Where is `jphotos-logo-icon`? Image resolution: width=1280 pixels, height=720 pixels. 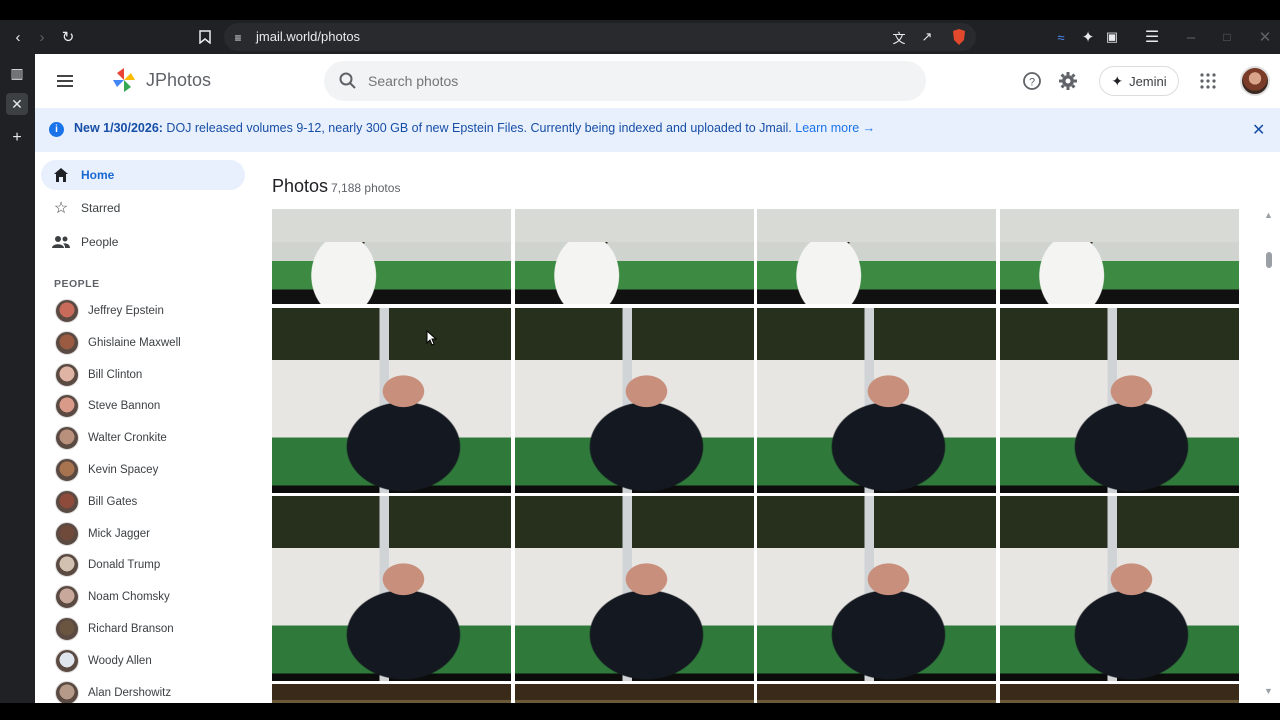
jphotos-logo-icon is located at coordinates (124, 80).